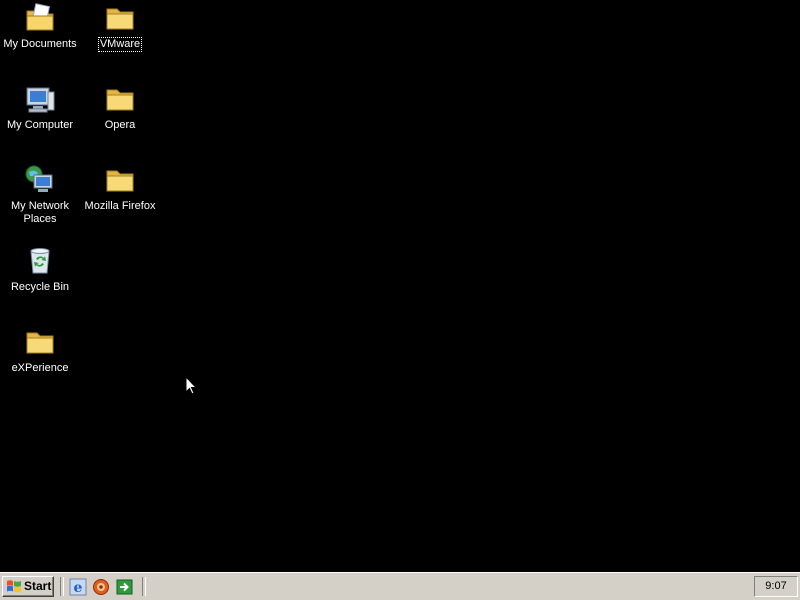 The height and width of the screenshot is (600, 800). I want to click on recycle-bin-icon, so click(40, 261).